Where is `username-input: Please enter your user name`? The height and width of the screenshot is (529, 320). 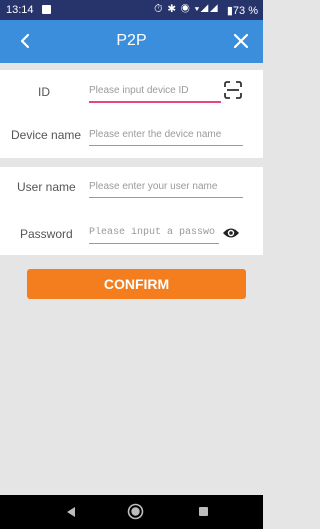 username-input: Please enter your user name is located at coordinates (166, 189).